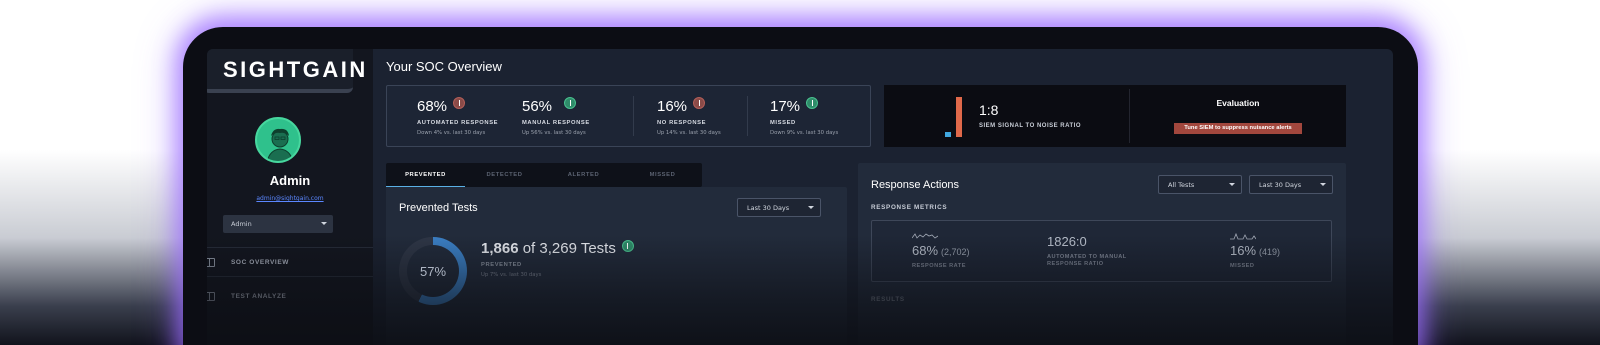 This screenshot has width=1600, height=345. I want to click on stat-label: NO RESPONSE, so click(682, 123).